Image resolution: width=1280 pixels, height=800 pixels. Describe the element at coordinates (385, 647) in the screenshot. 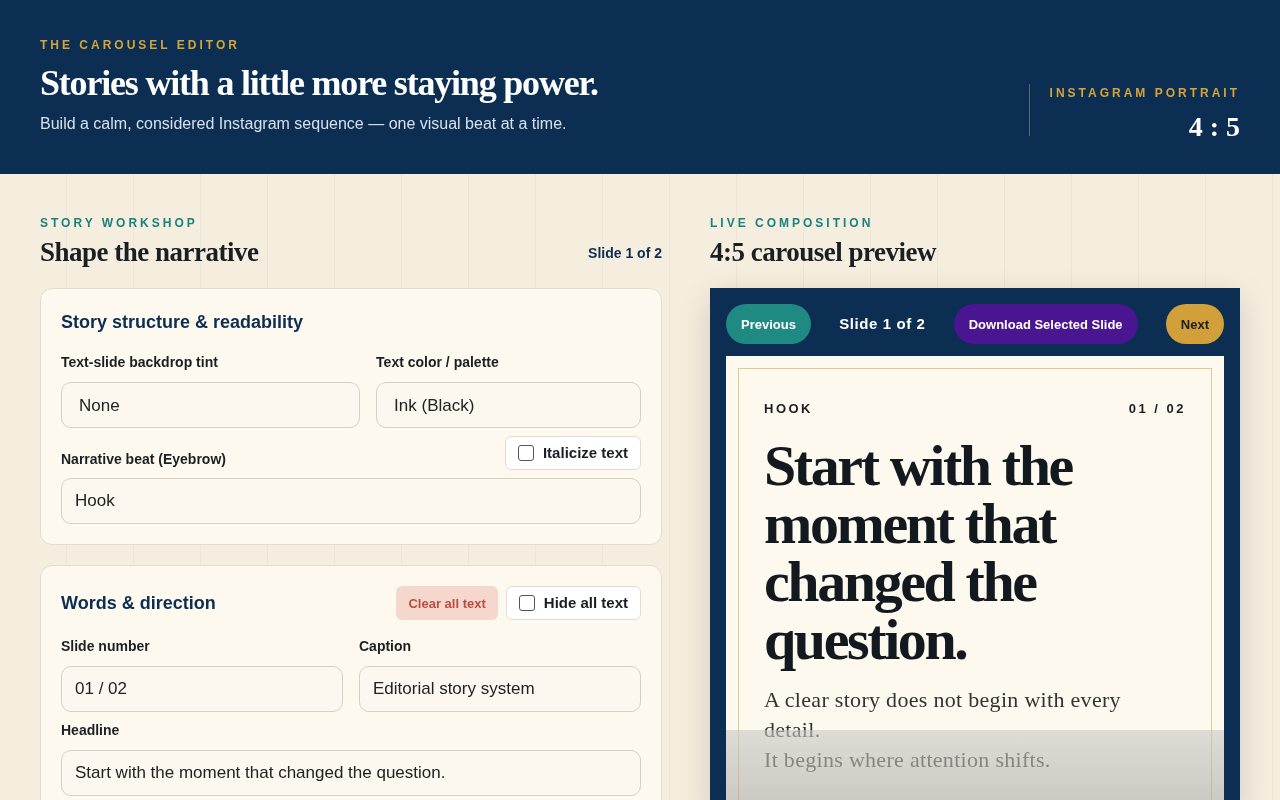

I see `field-label: Caption` at that location.